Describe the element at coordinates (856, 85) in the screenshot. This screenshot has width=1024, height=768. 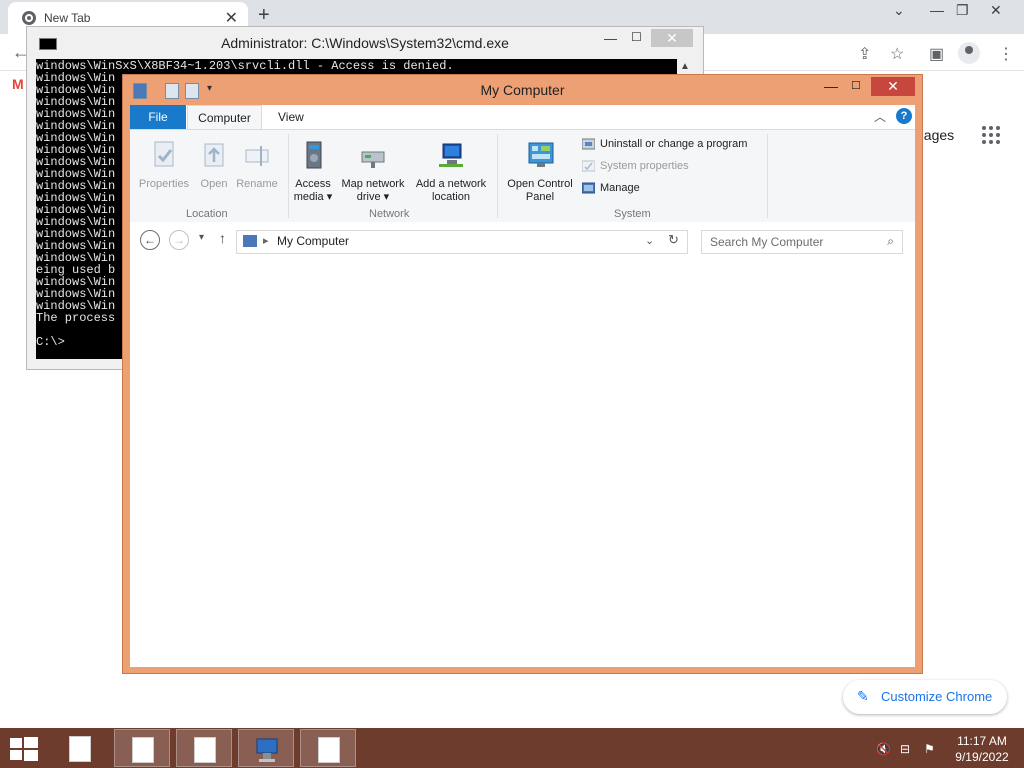
I see `explorer-maximize-button: ☐` at that location.